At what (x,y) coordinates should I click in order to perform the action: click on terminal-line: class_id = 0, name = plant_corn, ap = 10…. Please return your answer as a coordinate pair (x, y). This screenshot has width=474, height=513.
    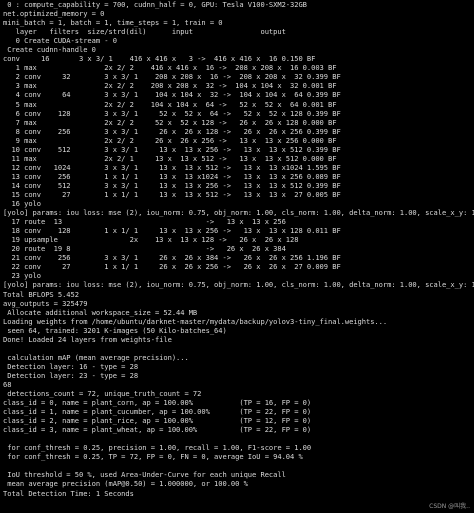
    Looking at the image, I should click on (157, 403).